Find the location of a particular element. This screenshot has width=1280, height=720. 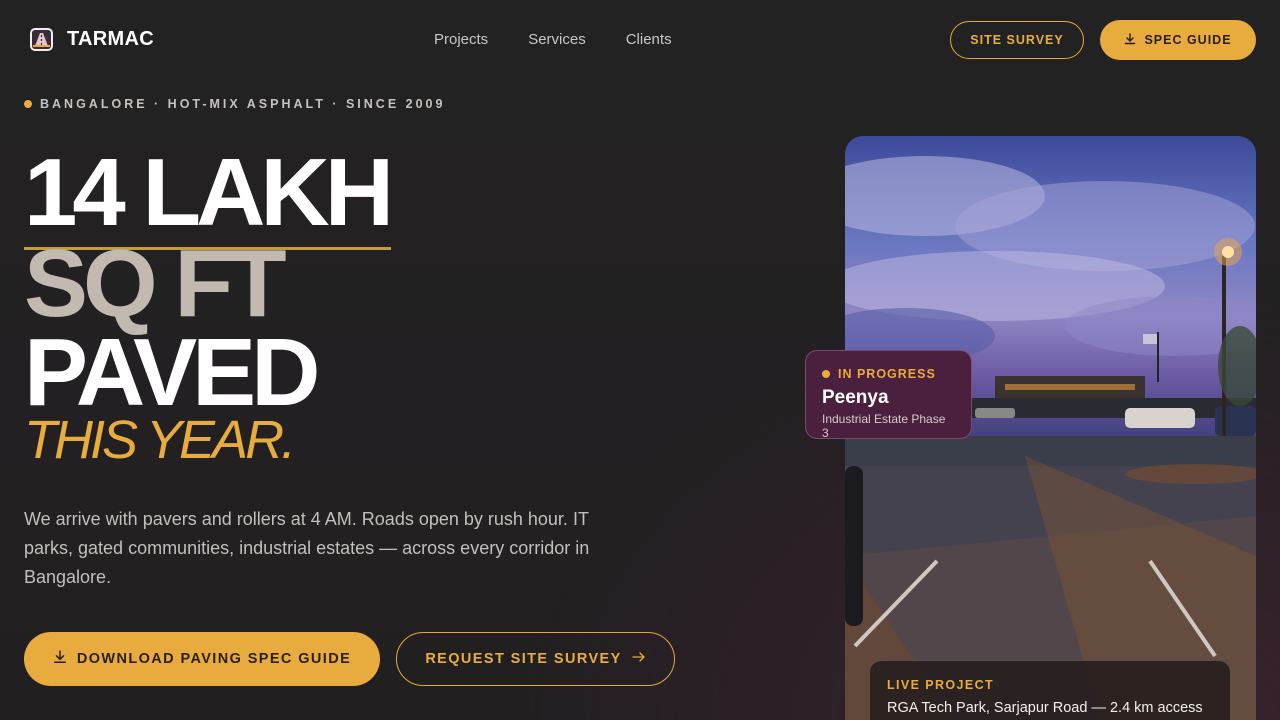

status-row: IN PROGRESS is located at coordinates (888, 374).